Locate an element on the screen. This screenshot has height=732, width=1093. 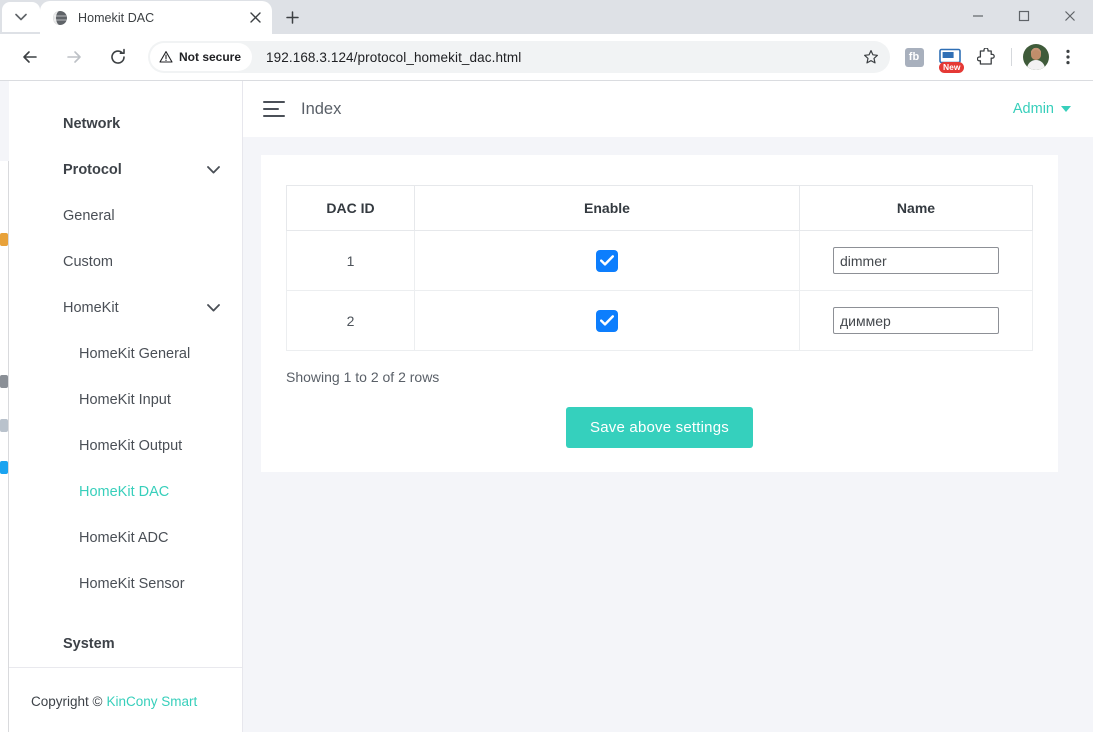
sidebar-item-label: HomeKit Output is located at coordinates (131, 446).